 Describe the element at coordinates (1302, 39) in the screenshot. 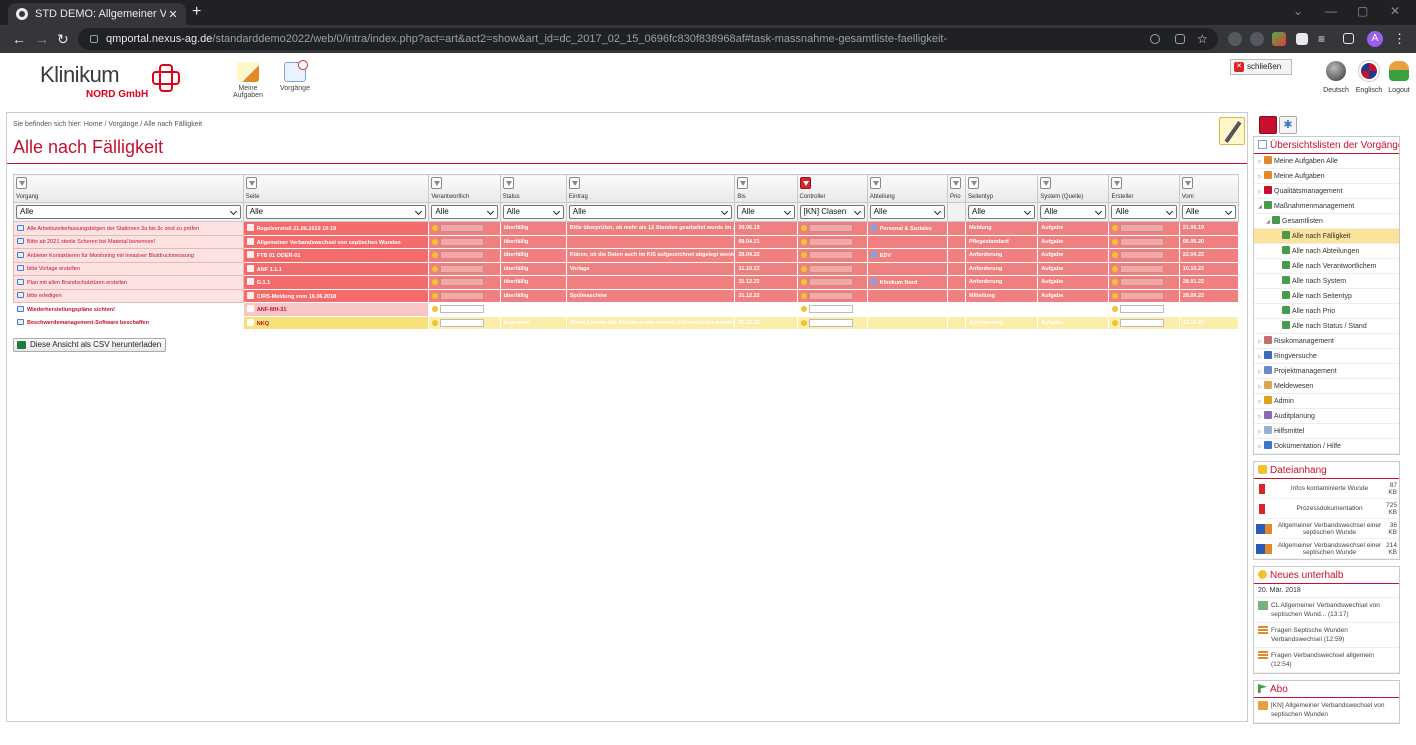

I see `extensions-puzzle-icon` at that location.